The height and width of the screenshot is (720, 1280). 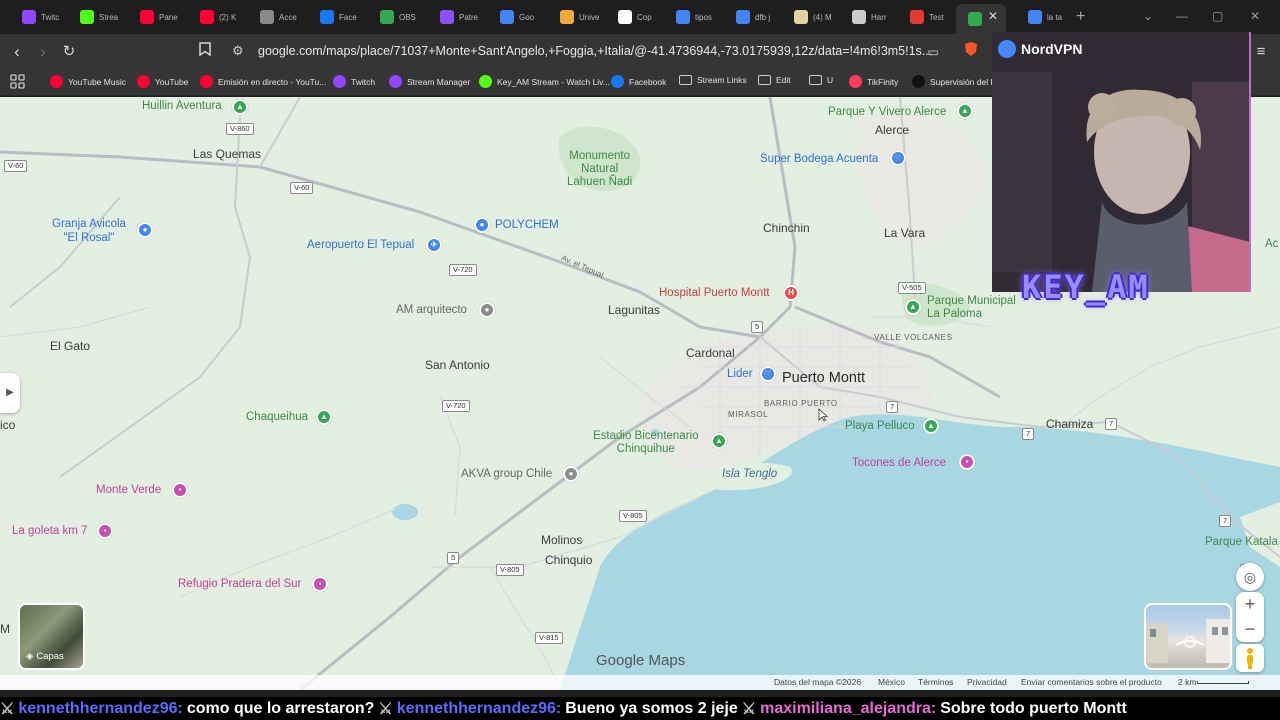 What do you see at coordinates (823, 378) in the screenshot?
I see `place-puerto-montt: Puerto Montt` at bounding box center [823, 378].